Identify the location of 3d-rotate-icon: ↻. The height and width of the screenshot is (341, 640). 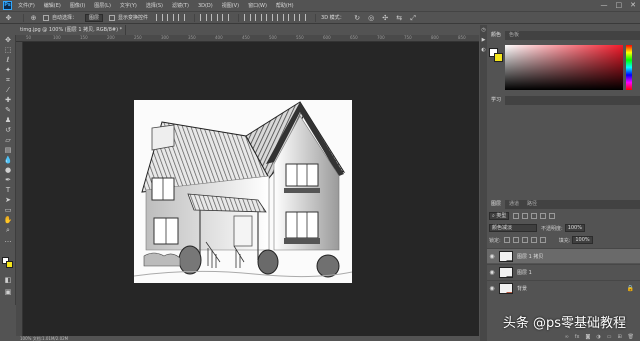
(357, 18).